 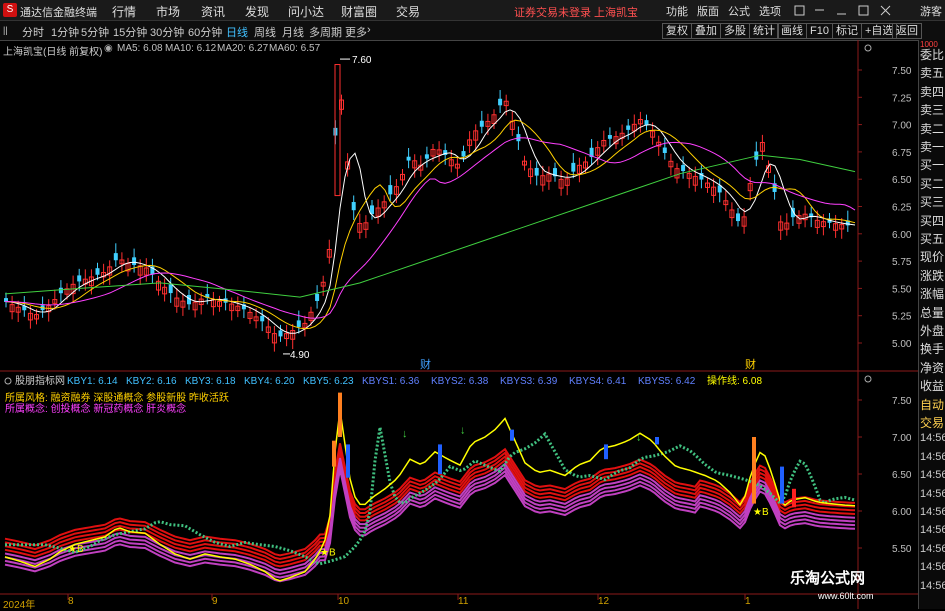 What do you see at coordinates (33, 32) in the screenshot?
I see `period-intraday: 分时` at bounding box center [33, 32].